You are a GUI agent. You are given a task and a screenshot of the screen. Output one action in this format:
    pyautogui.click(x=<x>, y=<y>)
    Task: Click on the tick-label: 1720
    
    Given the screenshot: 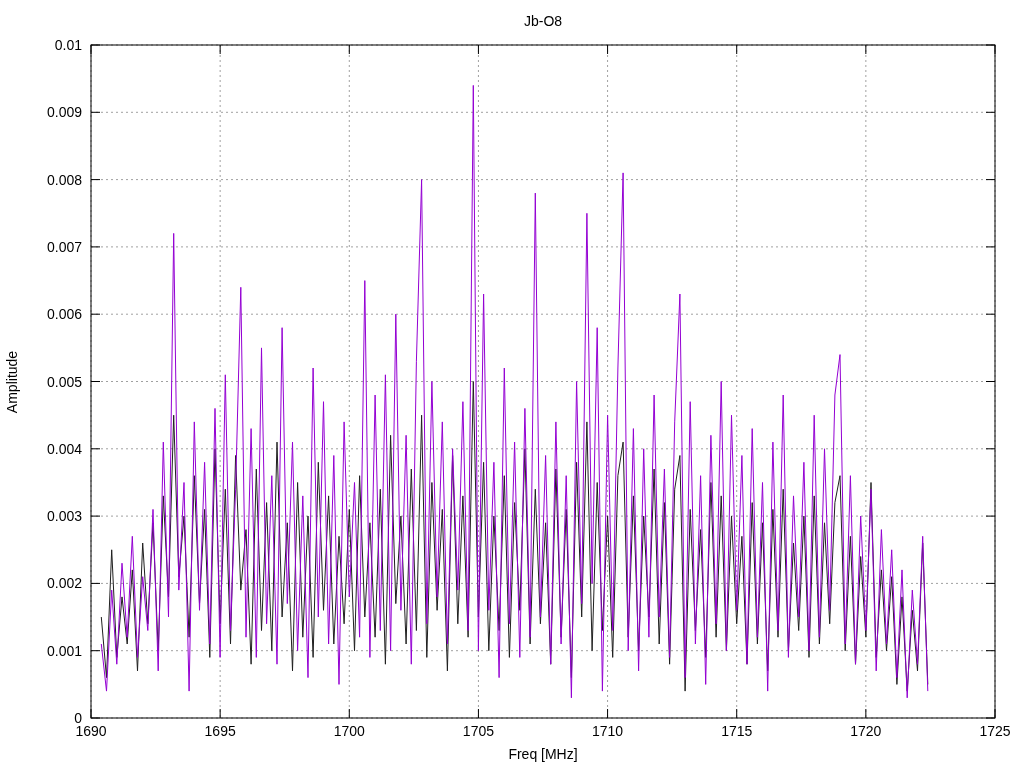 What is the action you would take?
    pyautogui.click(x=866, y=731)
    